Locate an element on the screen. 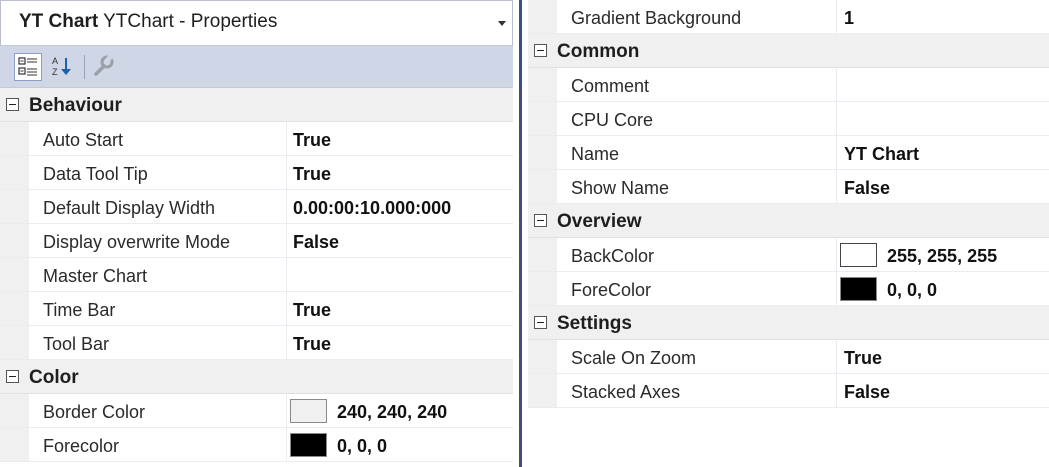  category-label: Settings is located at coordinates (594, 323).